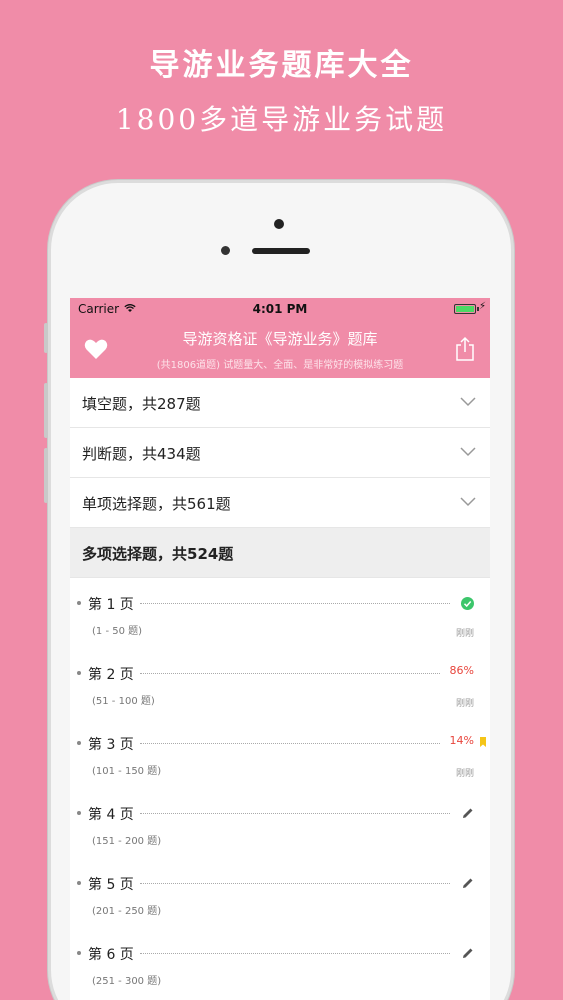  Describe the element at coordinates (280, 553) in the screenshot. I see `section-multiple-choice: 多项选择题，共524题` at that location.